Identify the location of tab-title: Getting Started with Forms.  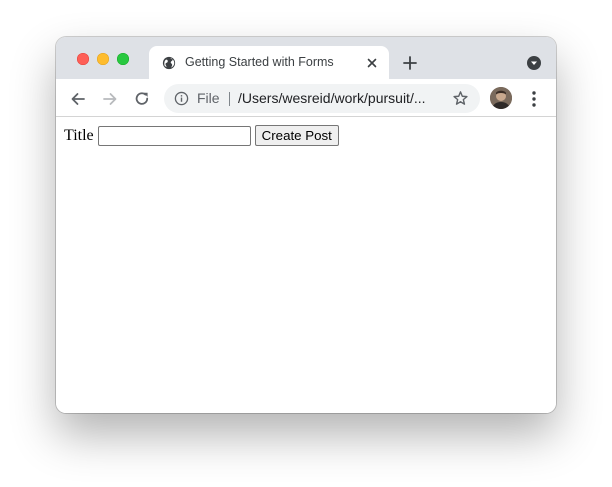
(259, 62).